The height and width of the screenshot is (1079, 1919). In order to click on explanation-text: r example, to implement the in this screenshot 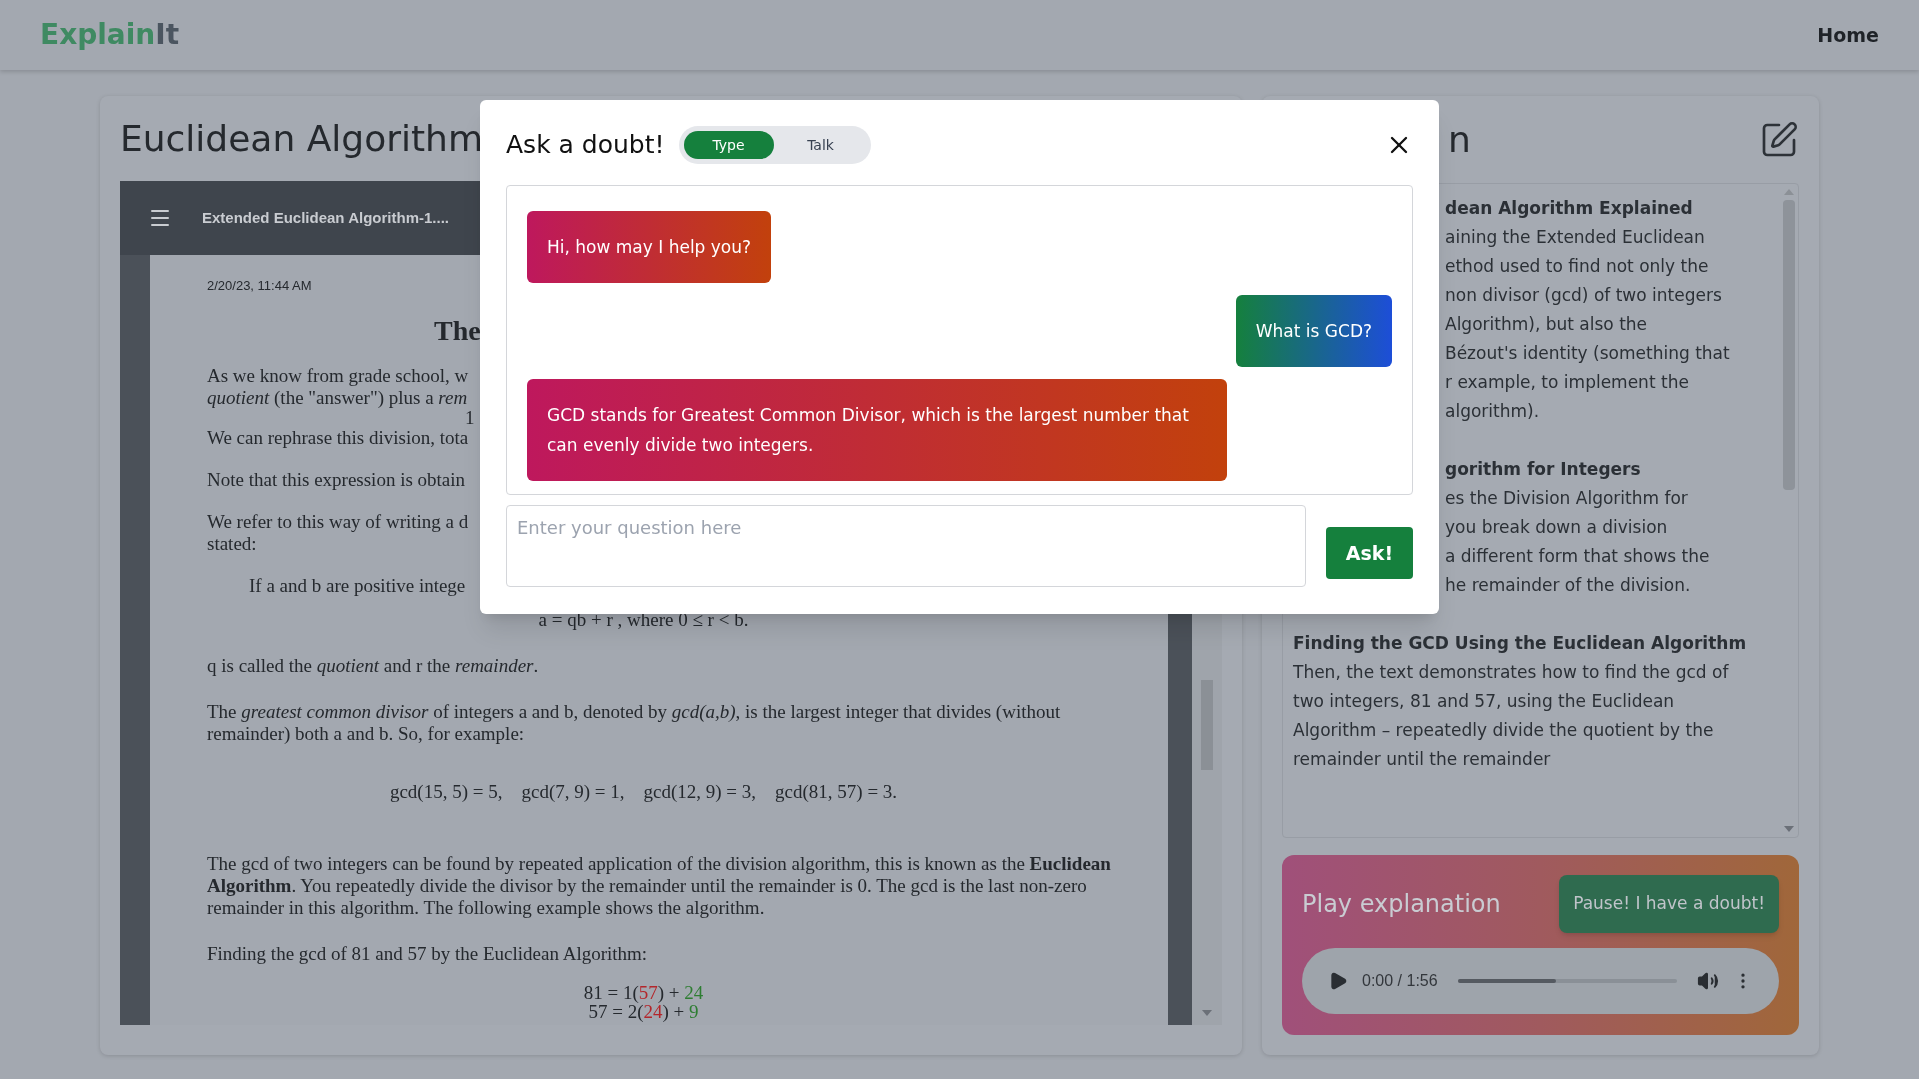, I will do `click(1567, 382)`.